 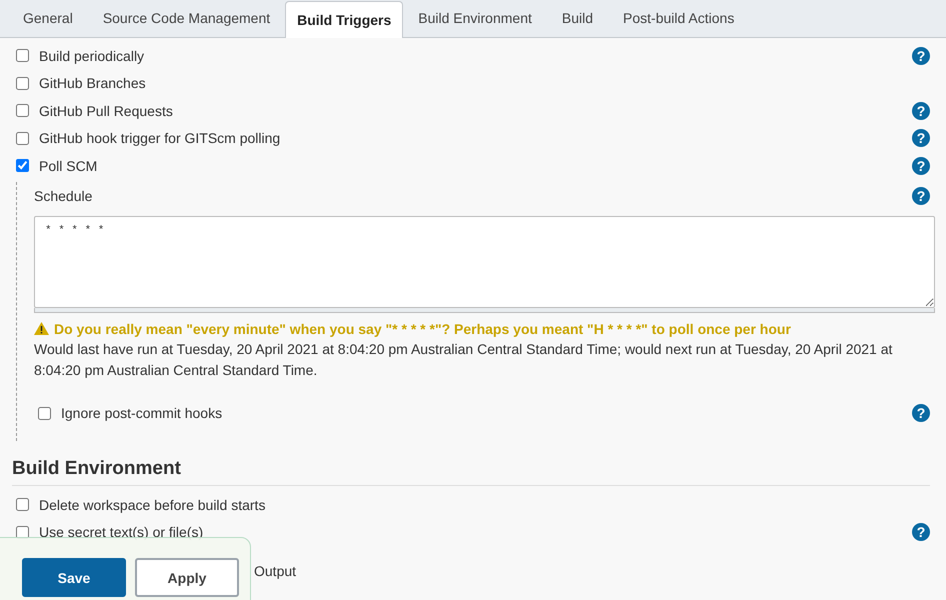 I want to click on schedule-field: * * * * *, so click(x=484, y=262).